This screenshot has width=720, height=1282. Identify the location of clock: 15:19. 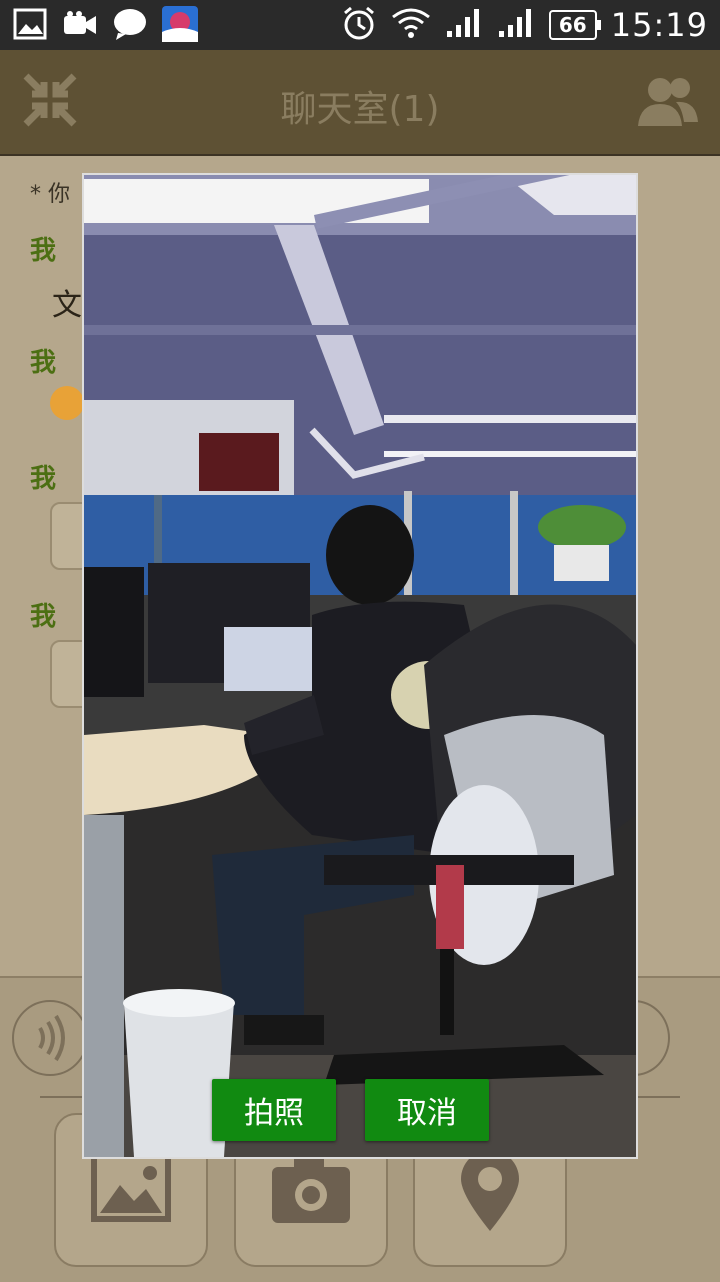
(659, 25).